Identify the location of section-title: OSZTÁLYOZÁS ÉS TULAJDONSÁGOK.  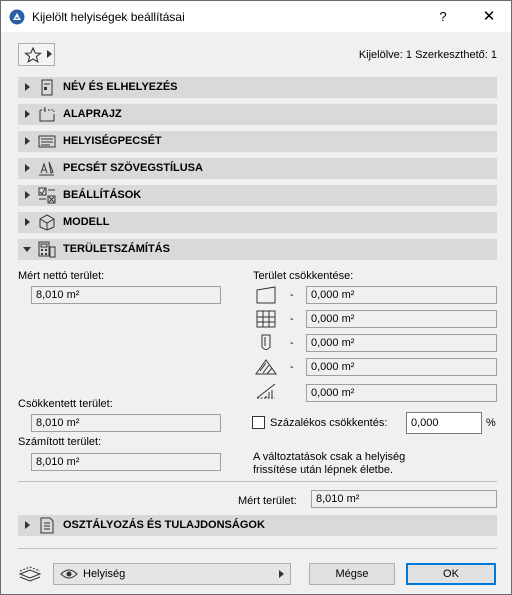
(164, 525).